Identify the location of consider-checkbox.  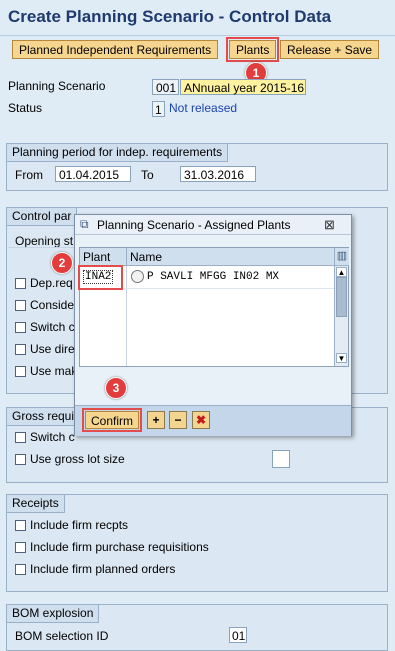
(20, 305).